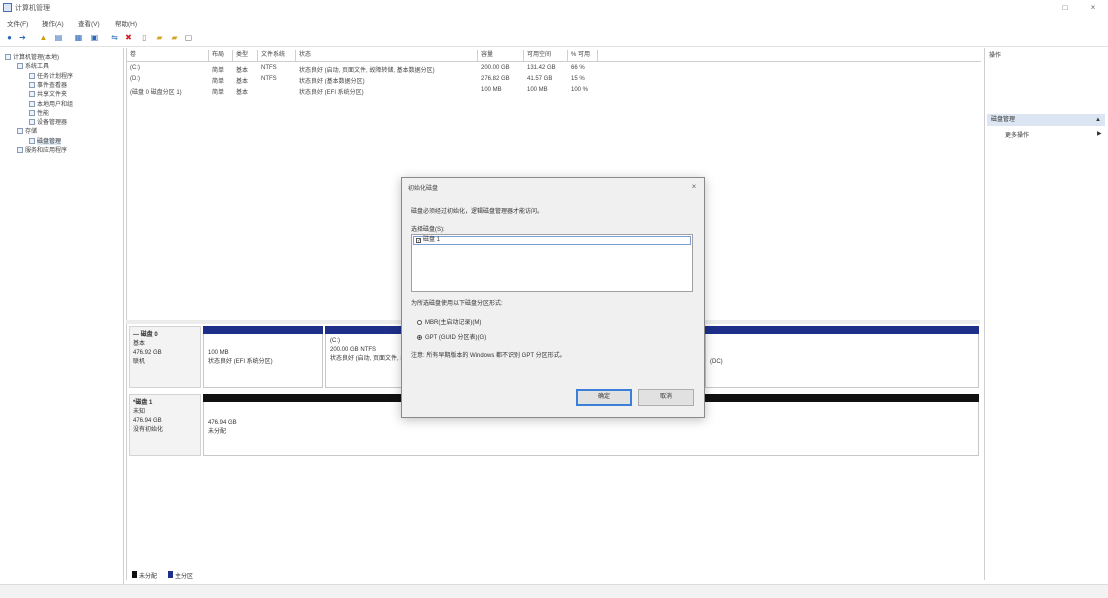 Image resolution: width=1108 pixels, height=598 pixels. What do you see at coordinates (188, 37) in the screenshot?
I see `export-icon: ▢` at bounding box center [188, 37].